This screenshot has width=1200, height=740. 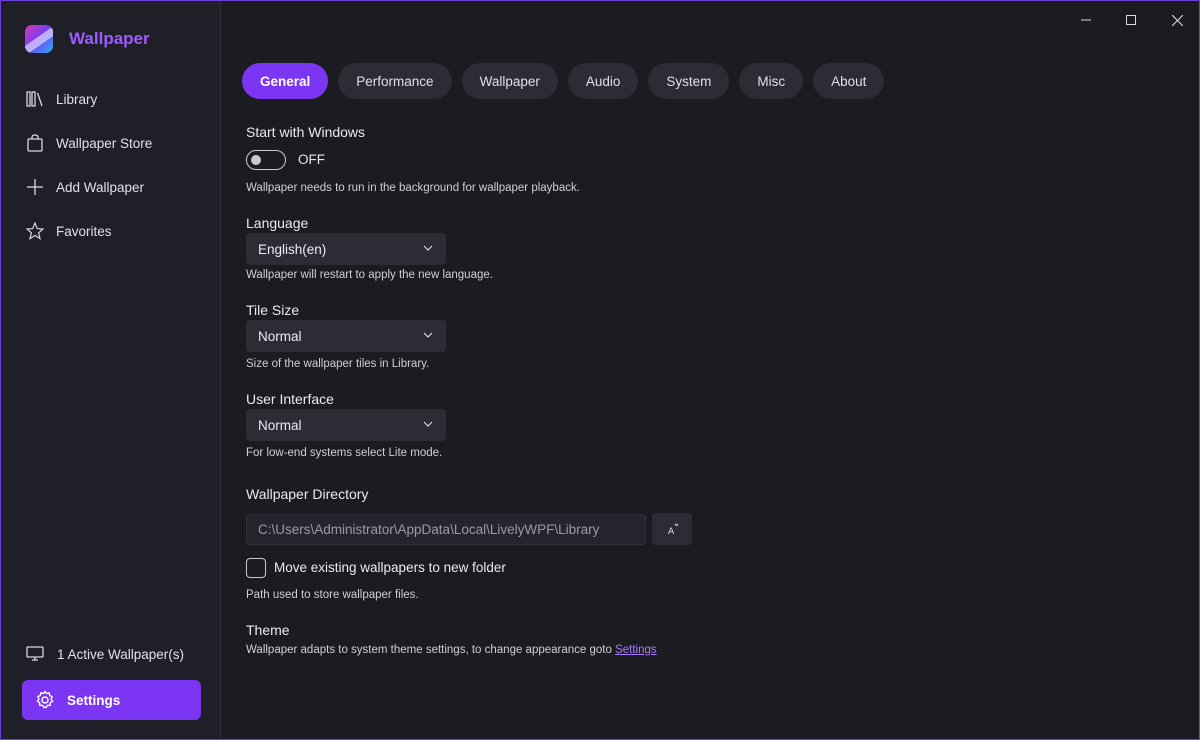 What do you see at coordinates (849, 81) in the screenshot?
I see `tab-about: About` at bounding box center [849, 81].